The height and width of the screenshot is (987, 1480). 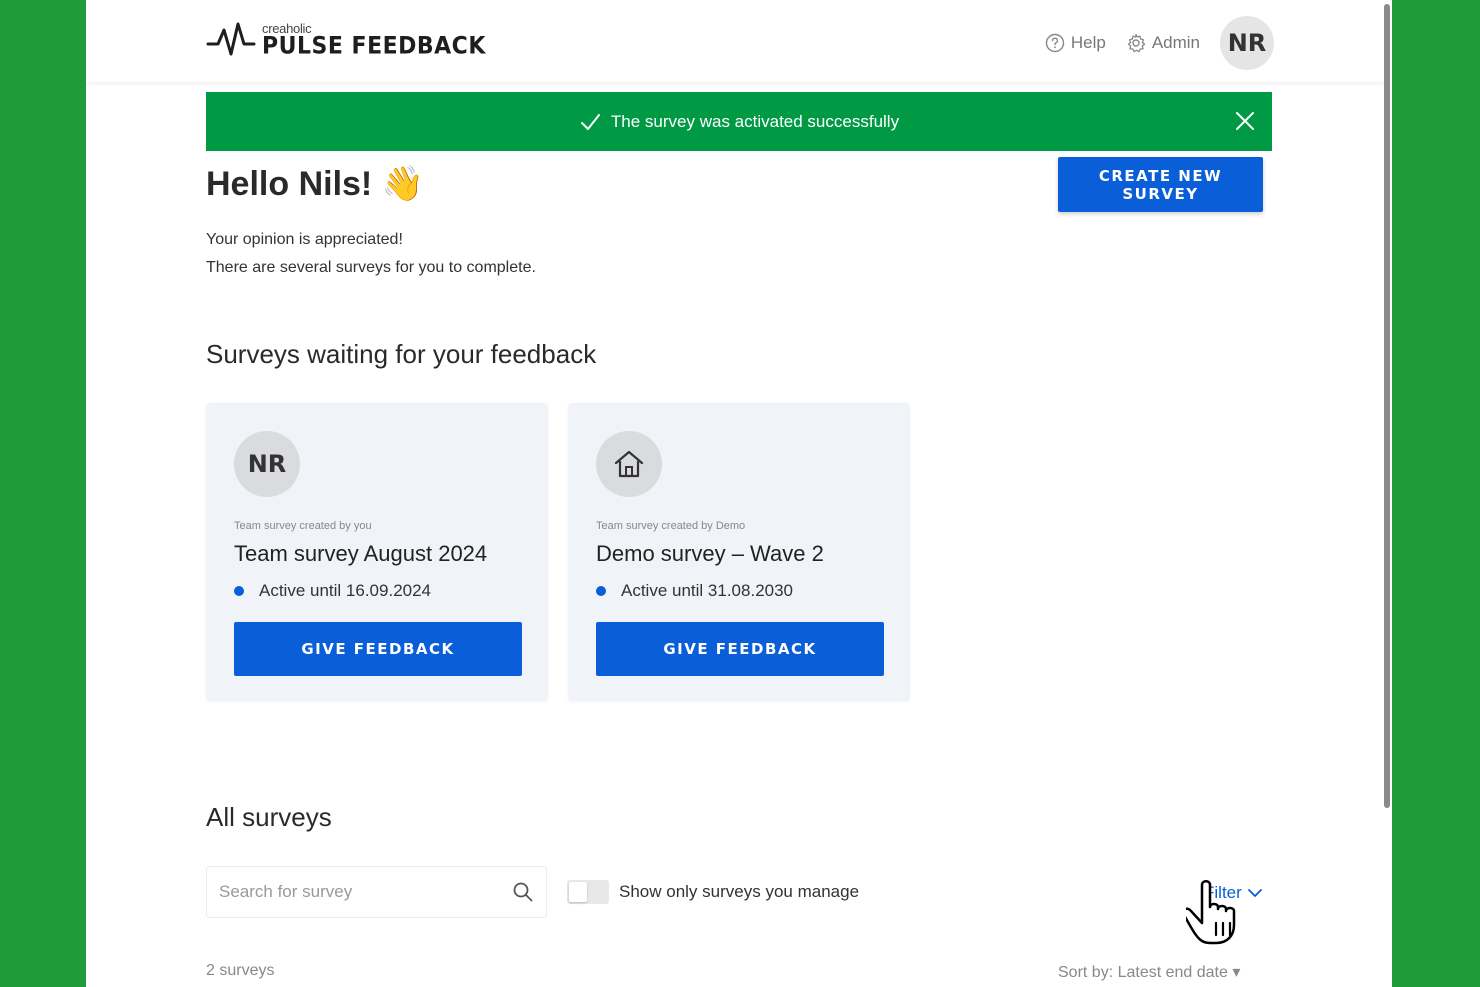 What do you see at coordinates (1160, 184) in the screenshot?
I see `create-new-survey-button: CREATE NEW SURVEY` at bounding box center [1160, 184].